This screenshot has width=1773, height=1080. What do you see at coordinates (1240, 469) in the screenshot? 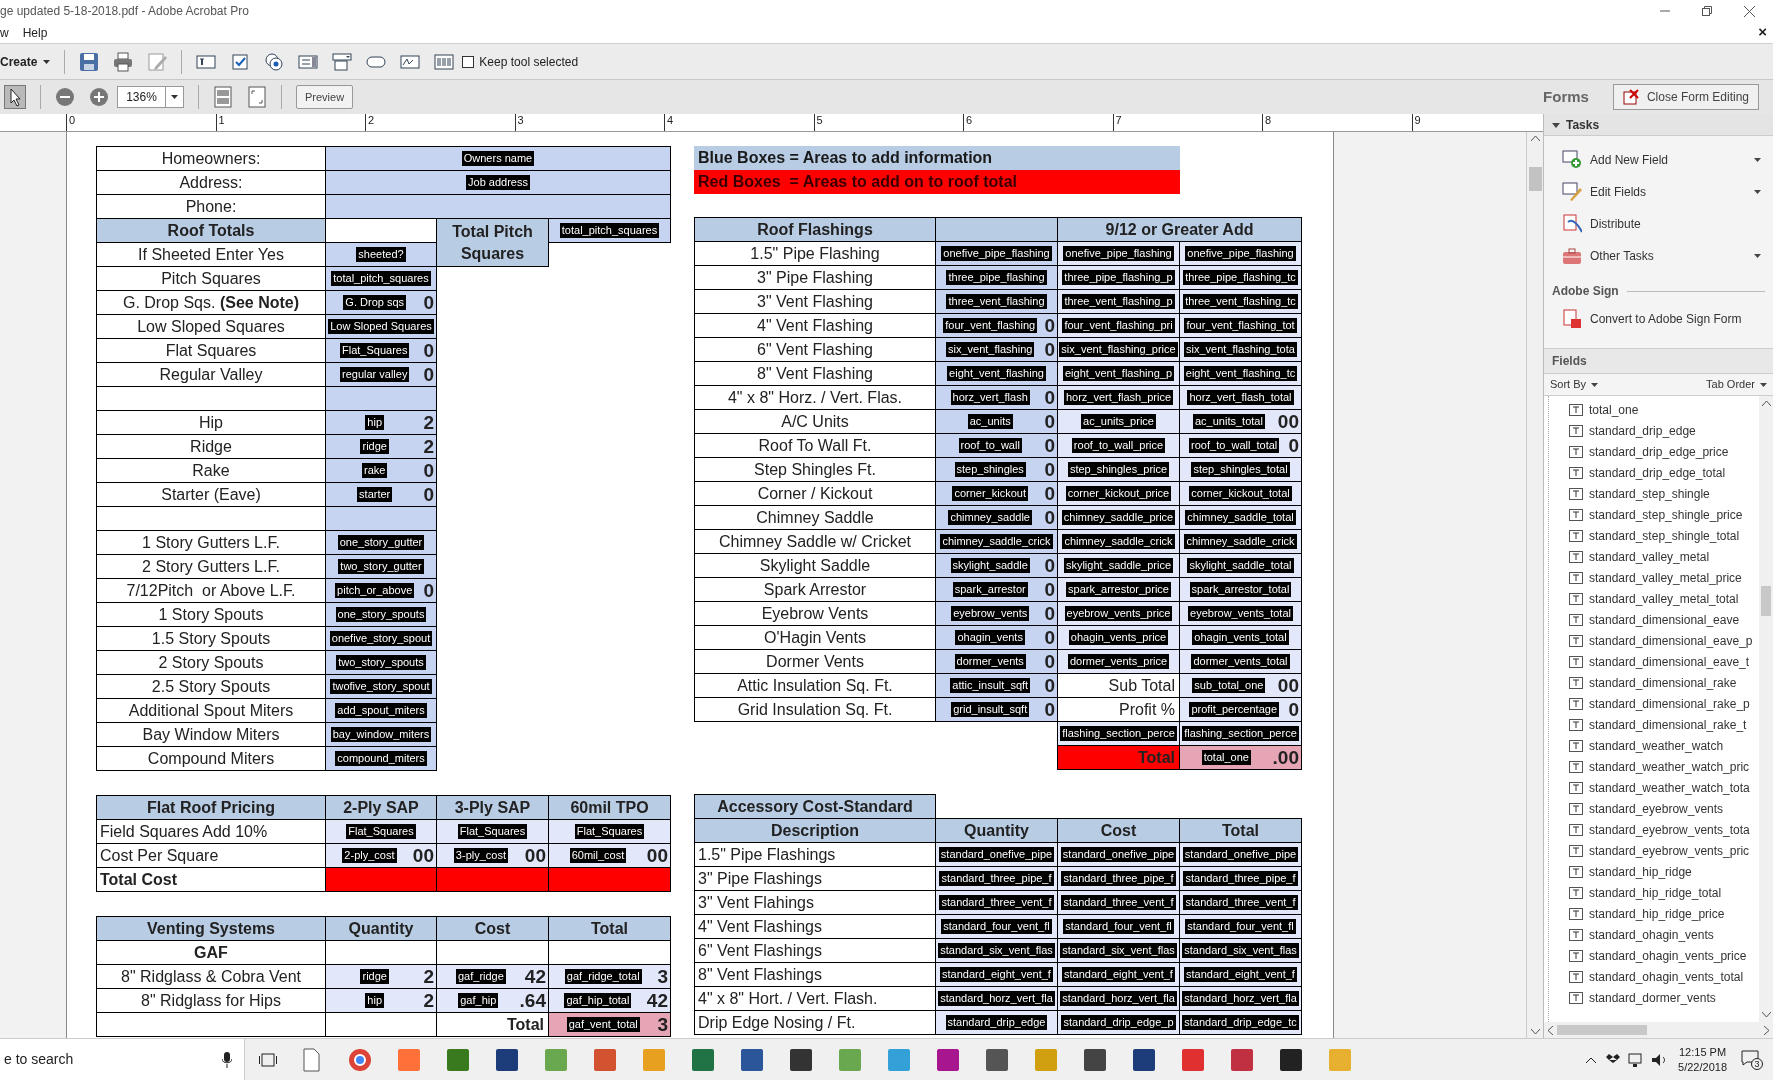
I see `form-field: step_shingles_total` at bounding box center [1240, 469].